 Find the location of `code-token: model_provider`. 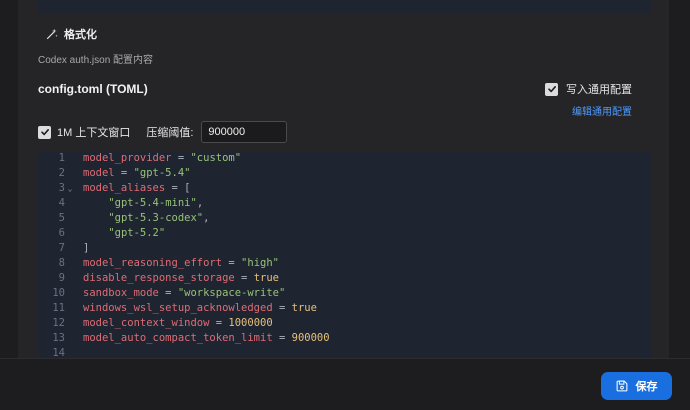

code-token: model_provider is located at coordinates (127, 158).